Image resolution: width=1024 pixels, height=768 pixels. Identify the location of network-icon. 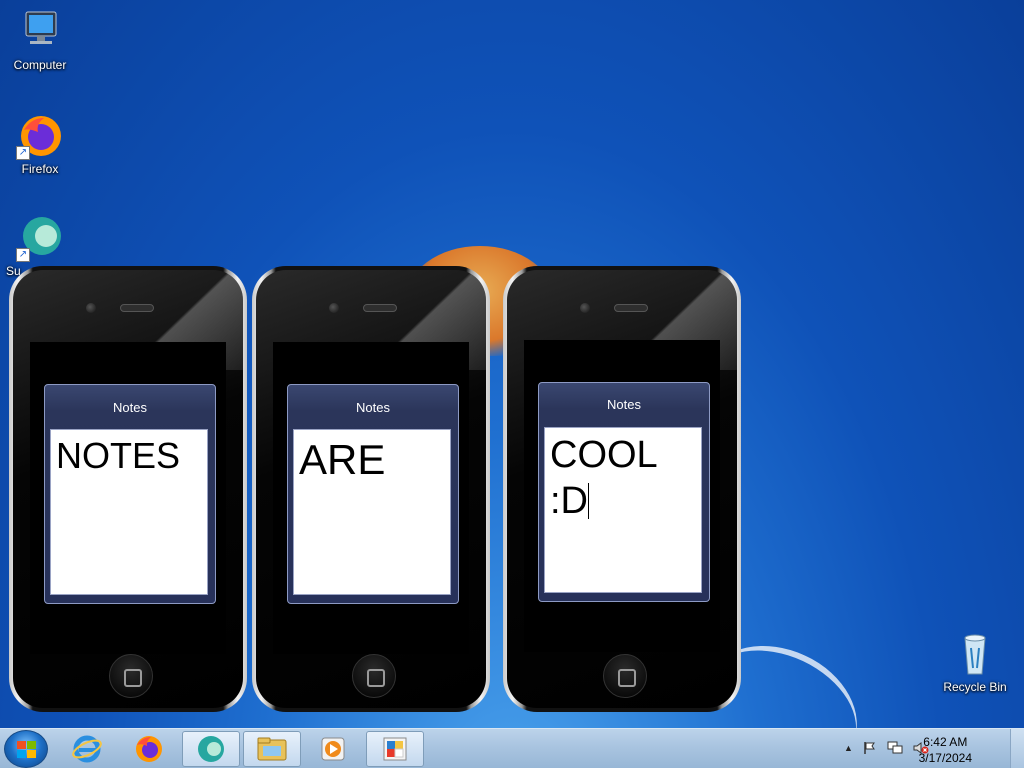
(895, 748).